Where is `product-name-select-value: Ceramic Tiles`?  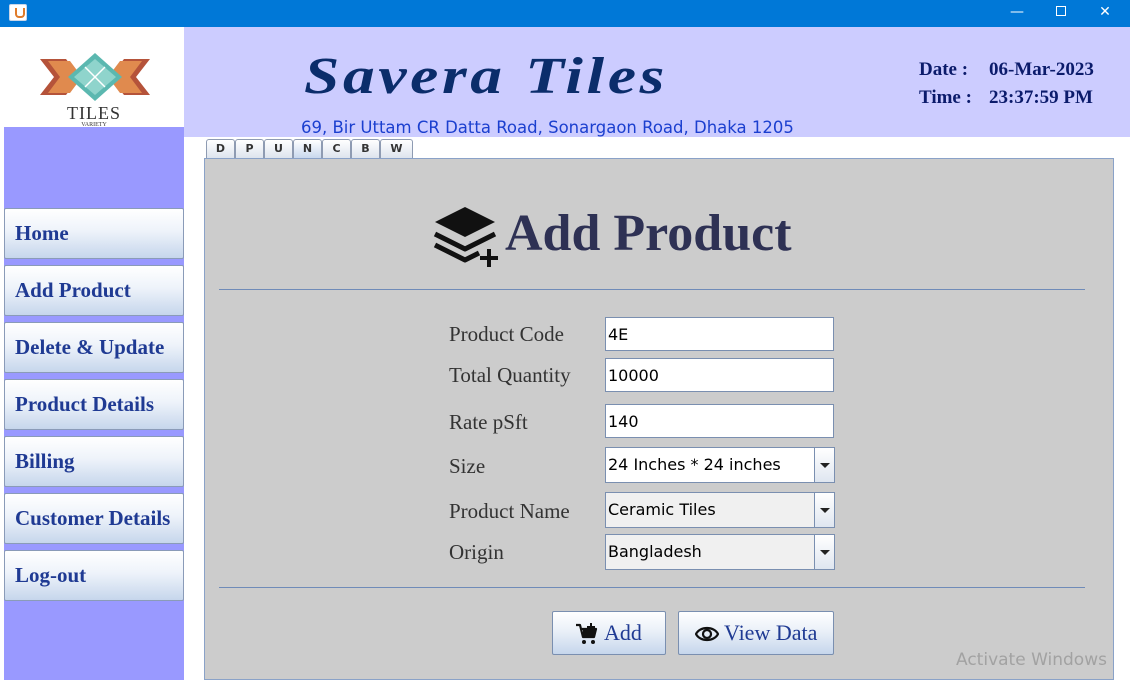
product-name-select-value: Ceramic Tiles is located at coordinates (662, 509).